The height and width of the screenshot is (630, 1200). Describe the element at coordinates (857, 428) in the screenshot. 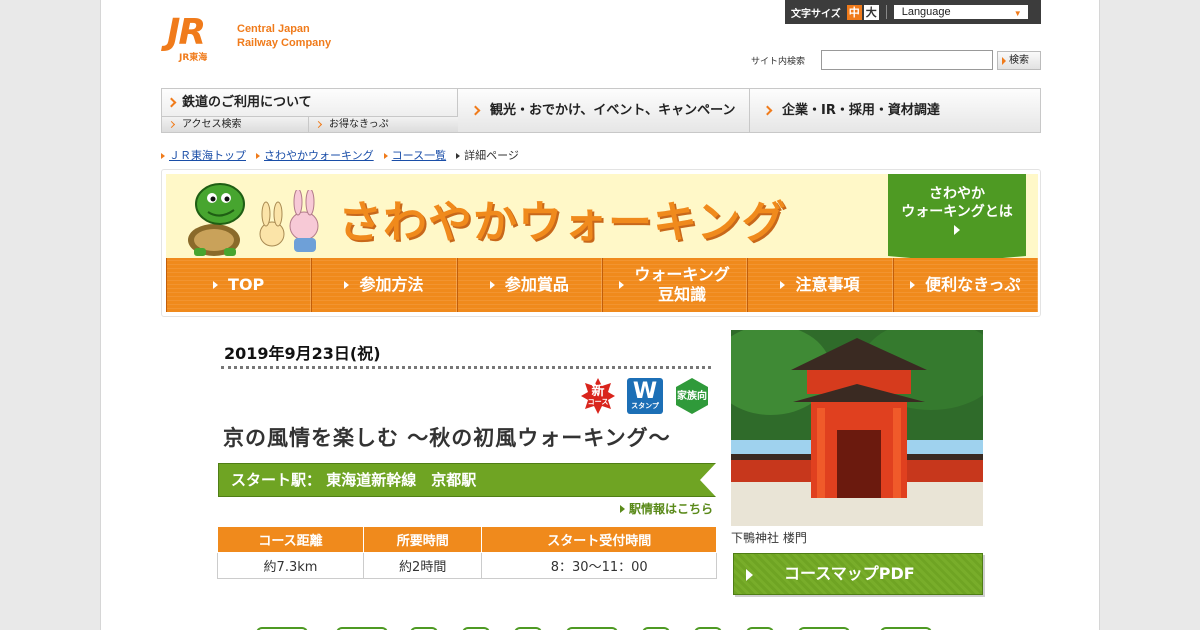

I see `shimogamo-shrine-photo` at that location.